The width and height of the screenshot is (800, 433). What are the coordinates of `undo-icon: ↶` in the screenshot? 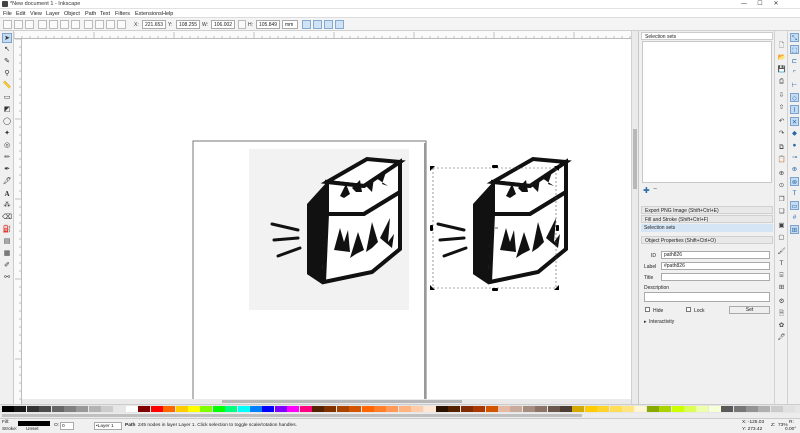 It's located at (781, 121).